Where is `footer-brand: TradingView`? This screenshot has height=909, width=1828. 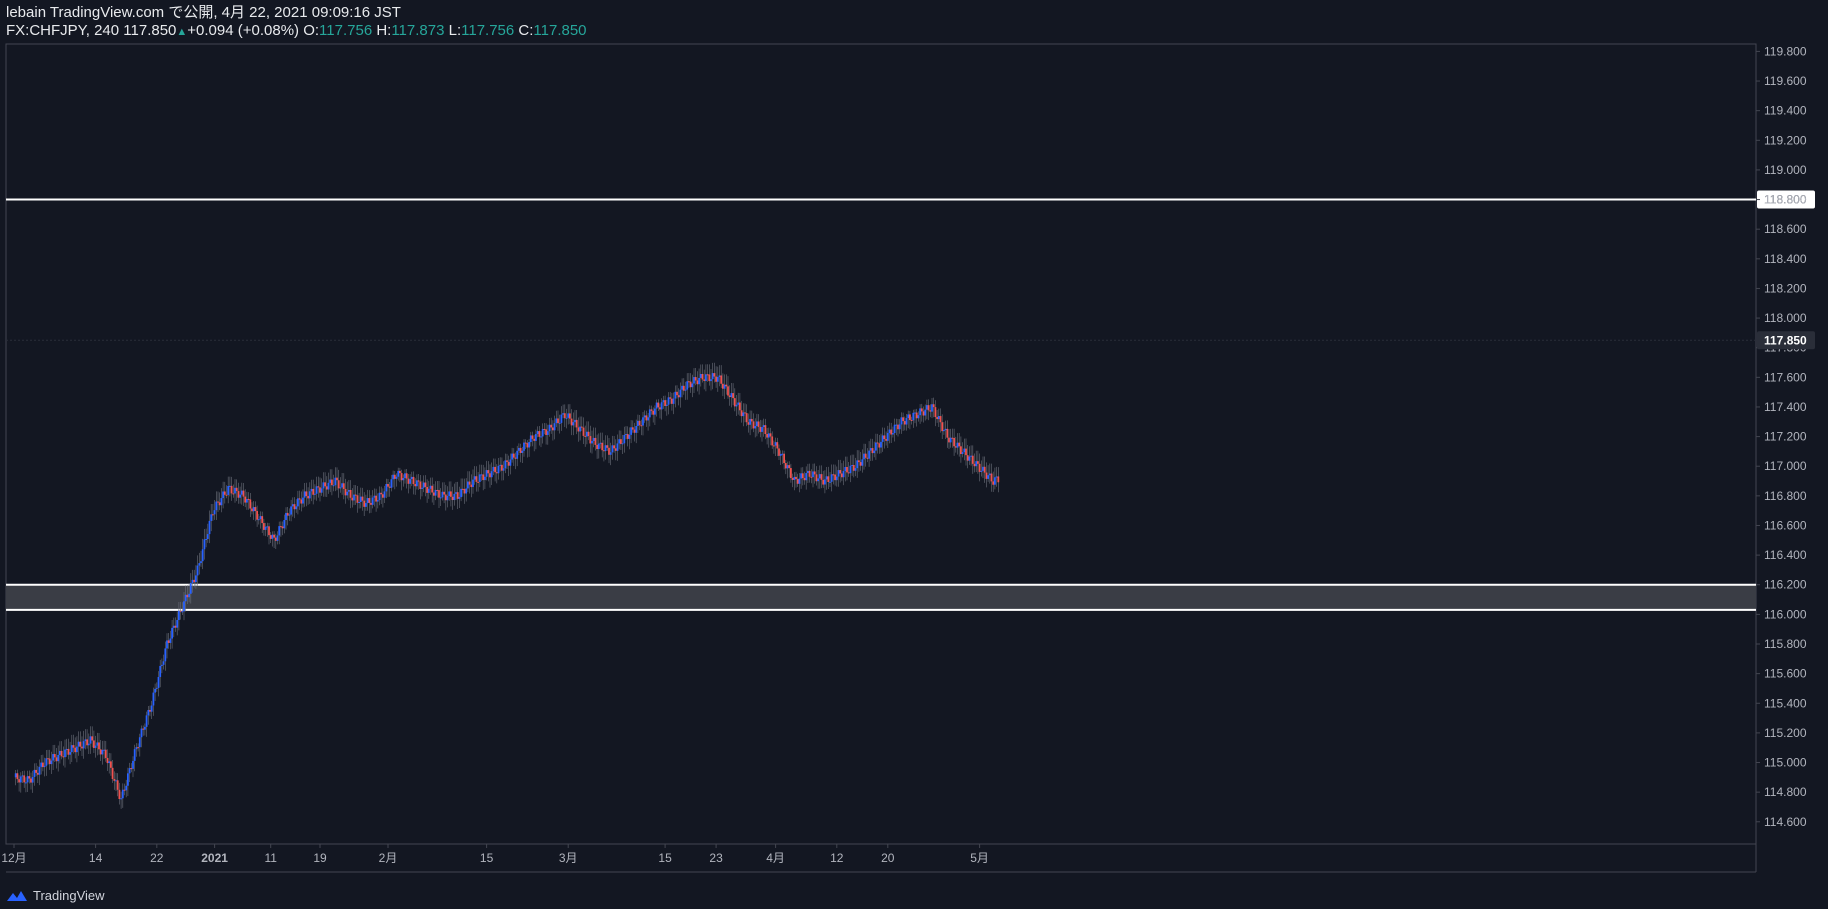 footer-brand: TradingView is located at coordinates (55, 895).